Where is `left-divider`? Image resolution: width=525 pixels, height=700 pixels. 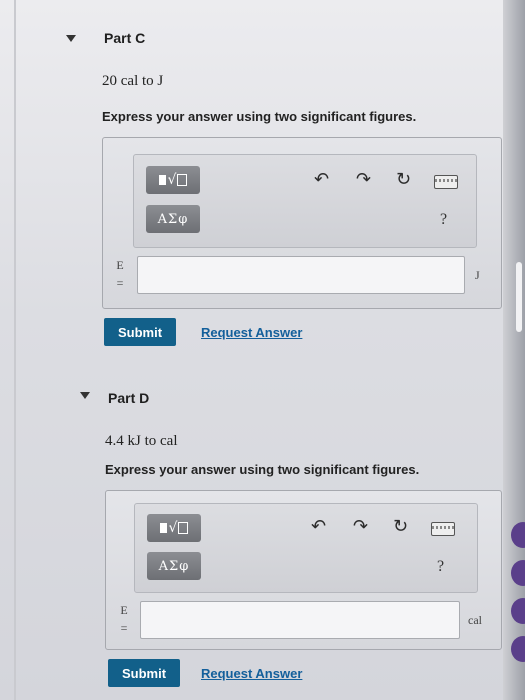
left-divider is located at coordinates (15, 350).